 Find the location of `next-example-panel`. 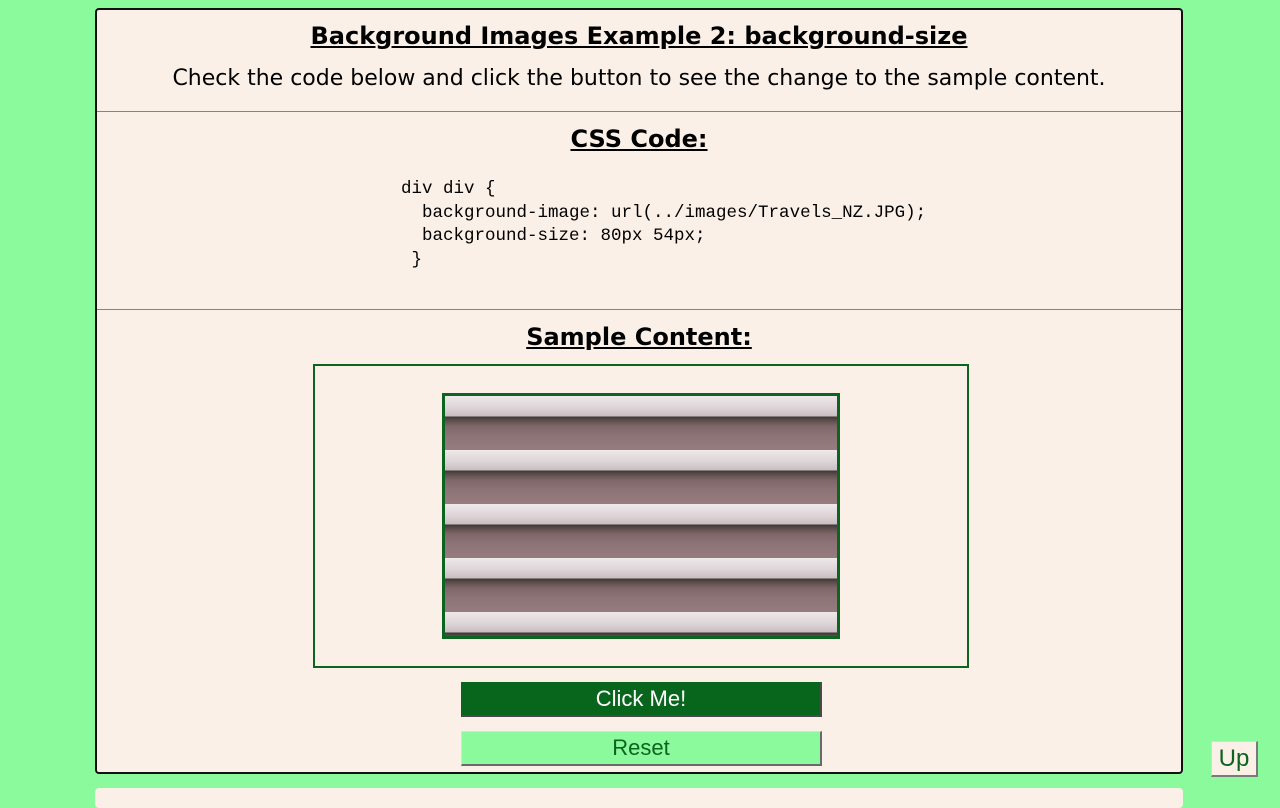

next-example-panel is located at coordinates (639, 798).